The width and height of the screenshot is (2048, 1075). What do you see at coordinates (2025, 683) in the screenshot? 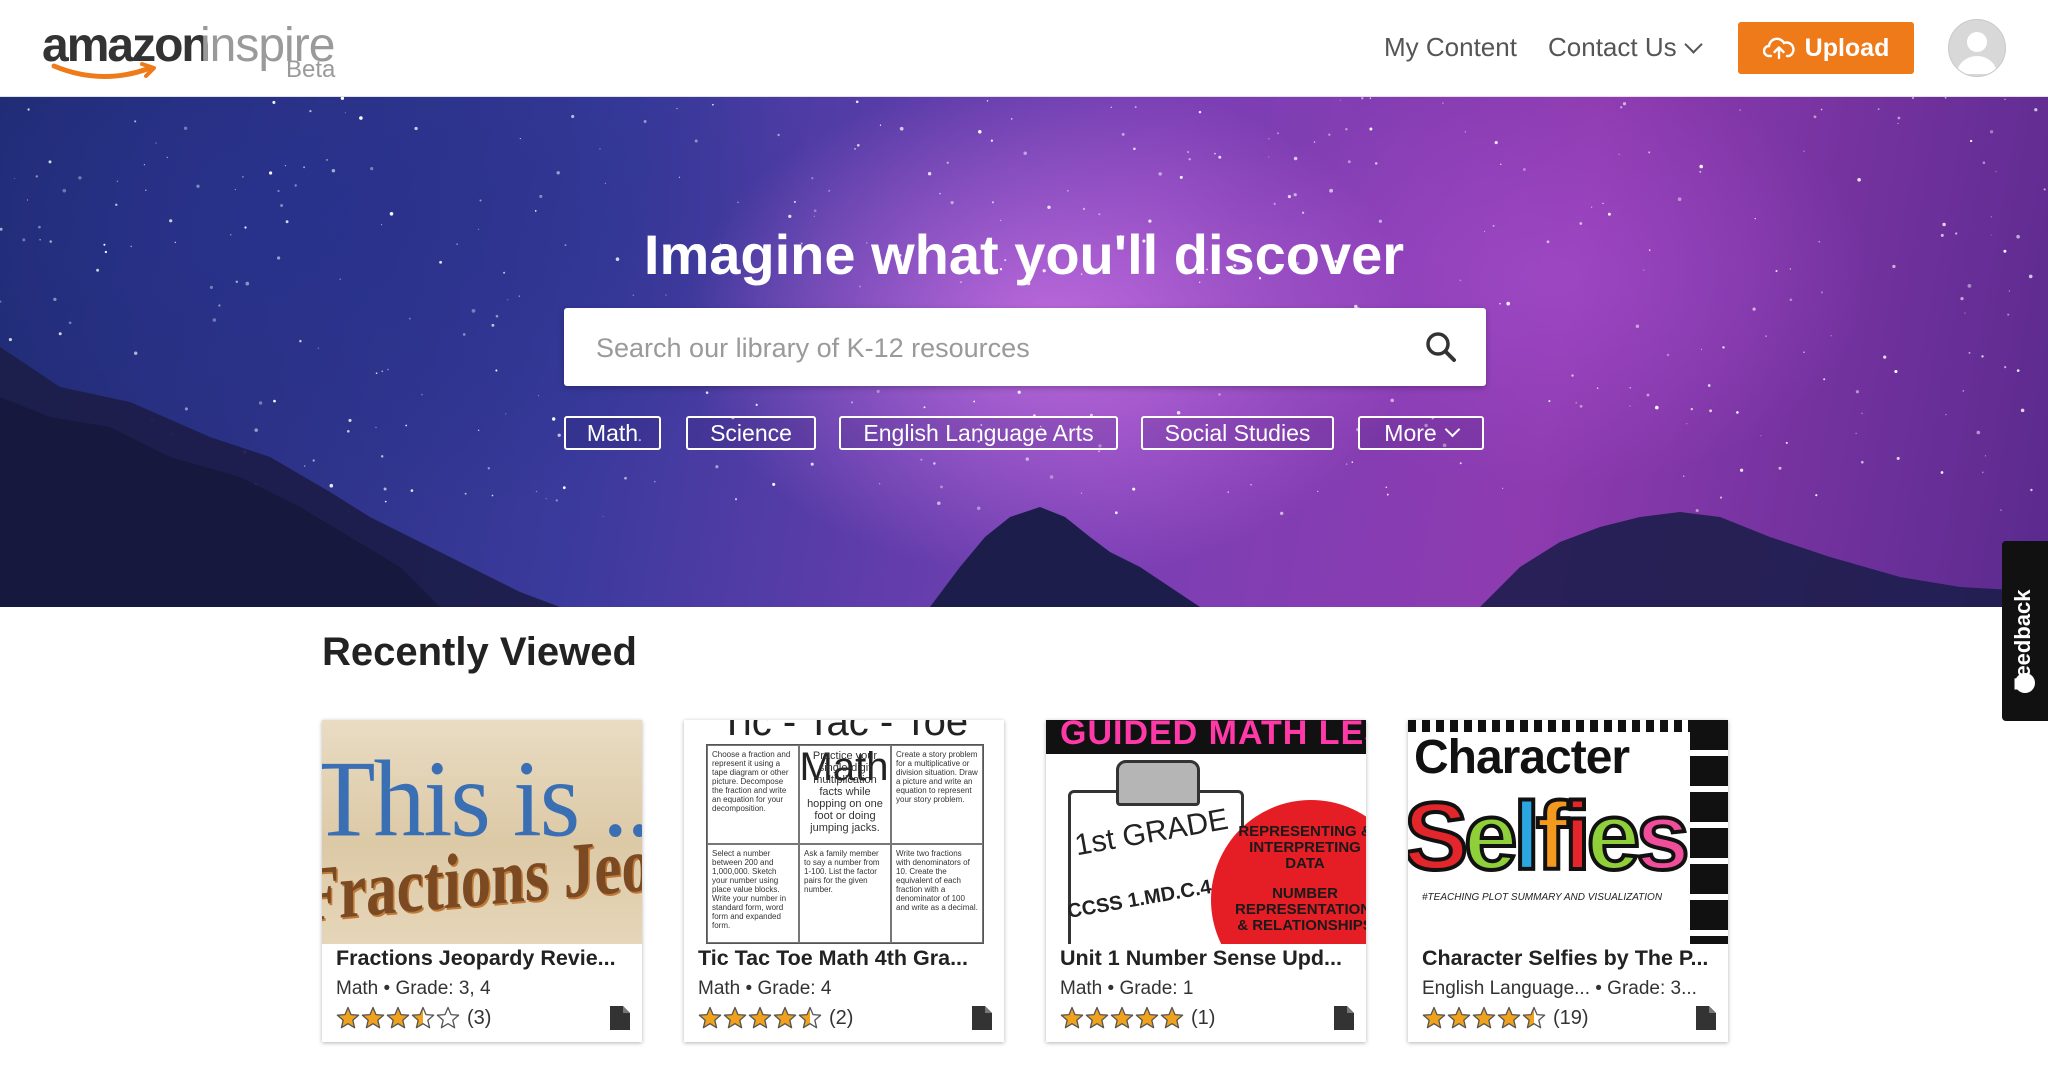
I see `feedback-chat-icon` at bounding box center [2025, 683].